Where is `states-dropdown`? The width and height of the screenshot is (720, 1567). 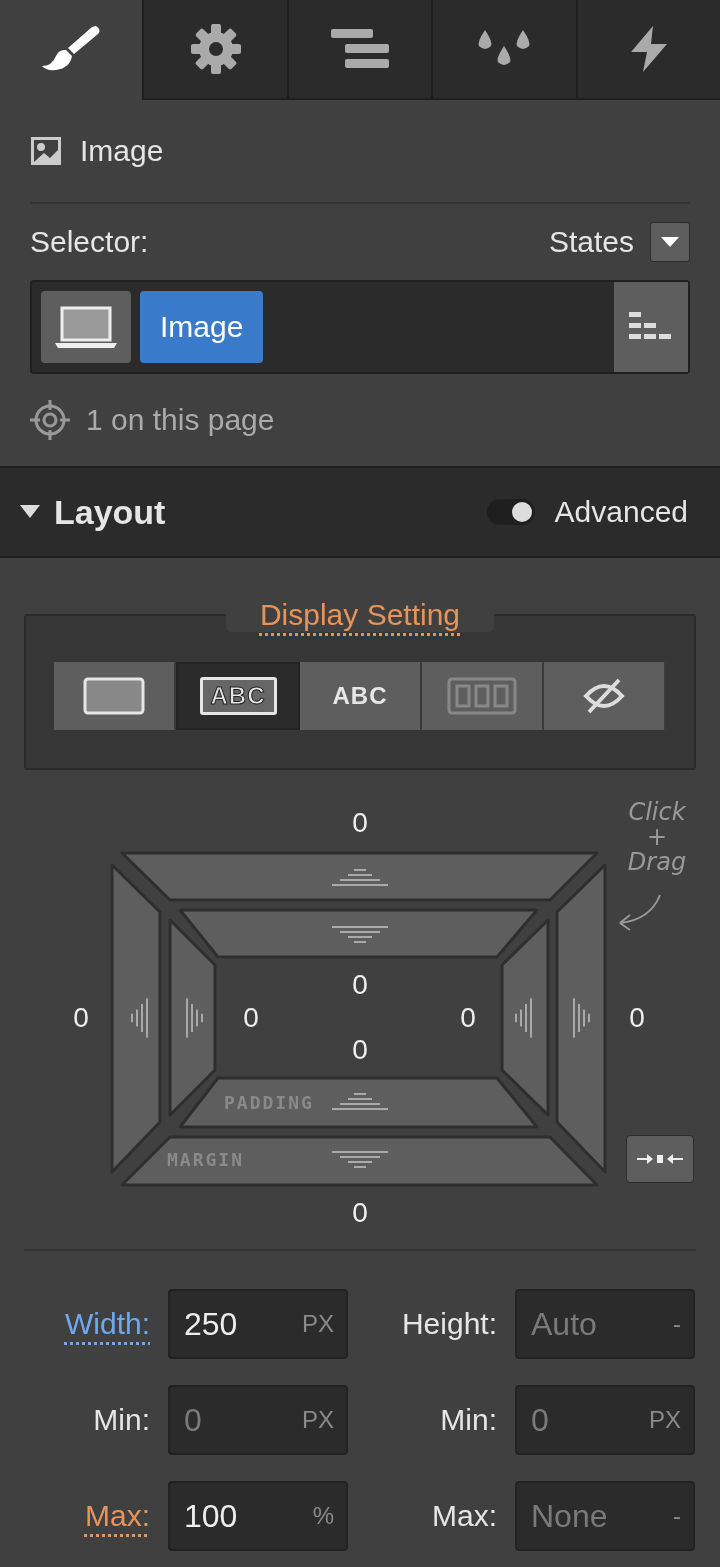
states-dropdown is located at coordinates (670, 242).